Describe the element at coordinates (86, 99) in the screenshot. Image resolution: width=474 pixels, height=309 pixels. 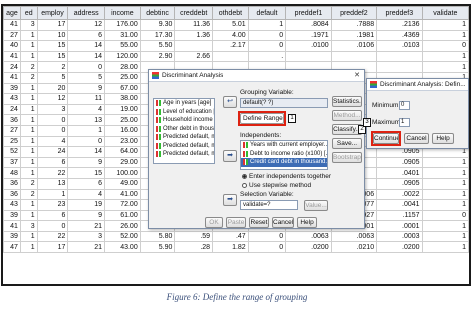
I see `grid-cell: 11` at that location.